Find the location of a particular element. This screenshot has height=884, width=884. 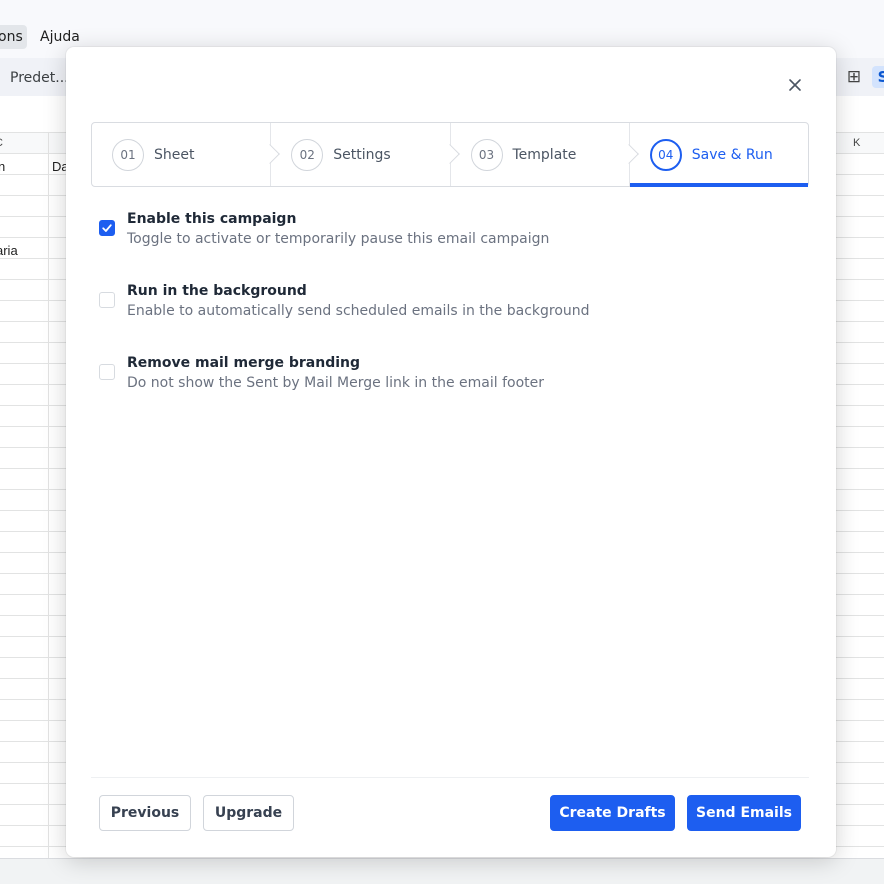

remove-branding-checkbox is located at coordinates (107, 372).